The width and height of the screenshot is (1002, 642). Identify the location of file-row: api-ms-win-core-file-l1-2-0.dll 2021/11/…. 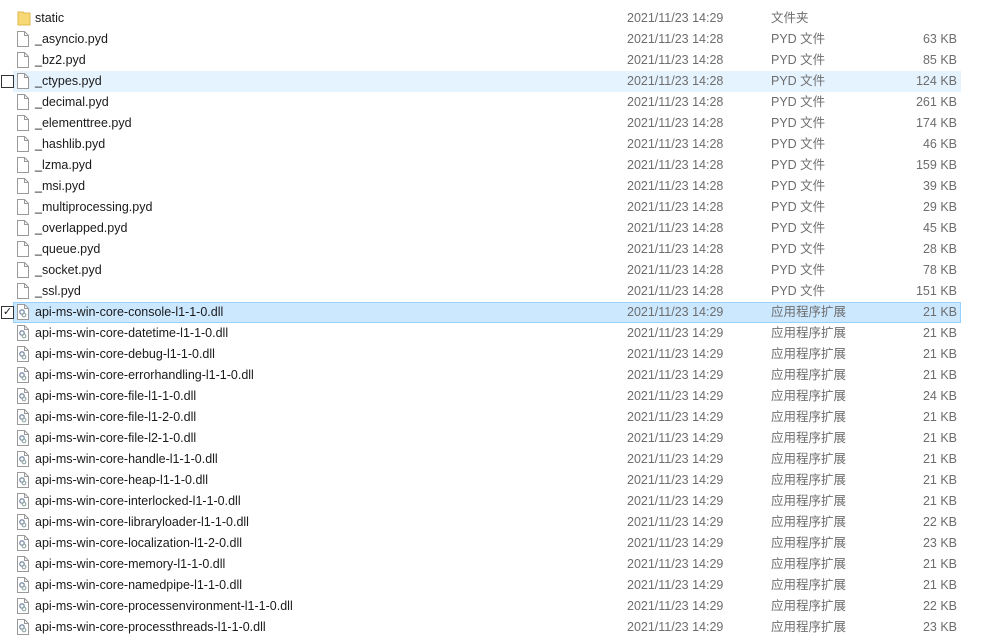
(501, 417).